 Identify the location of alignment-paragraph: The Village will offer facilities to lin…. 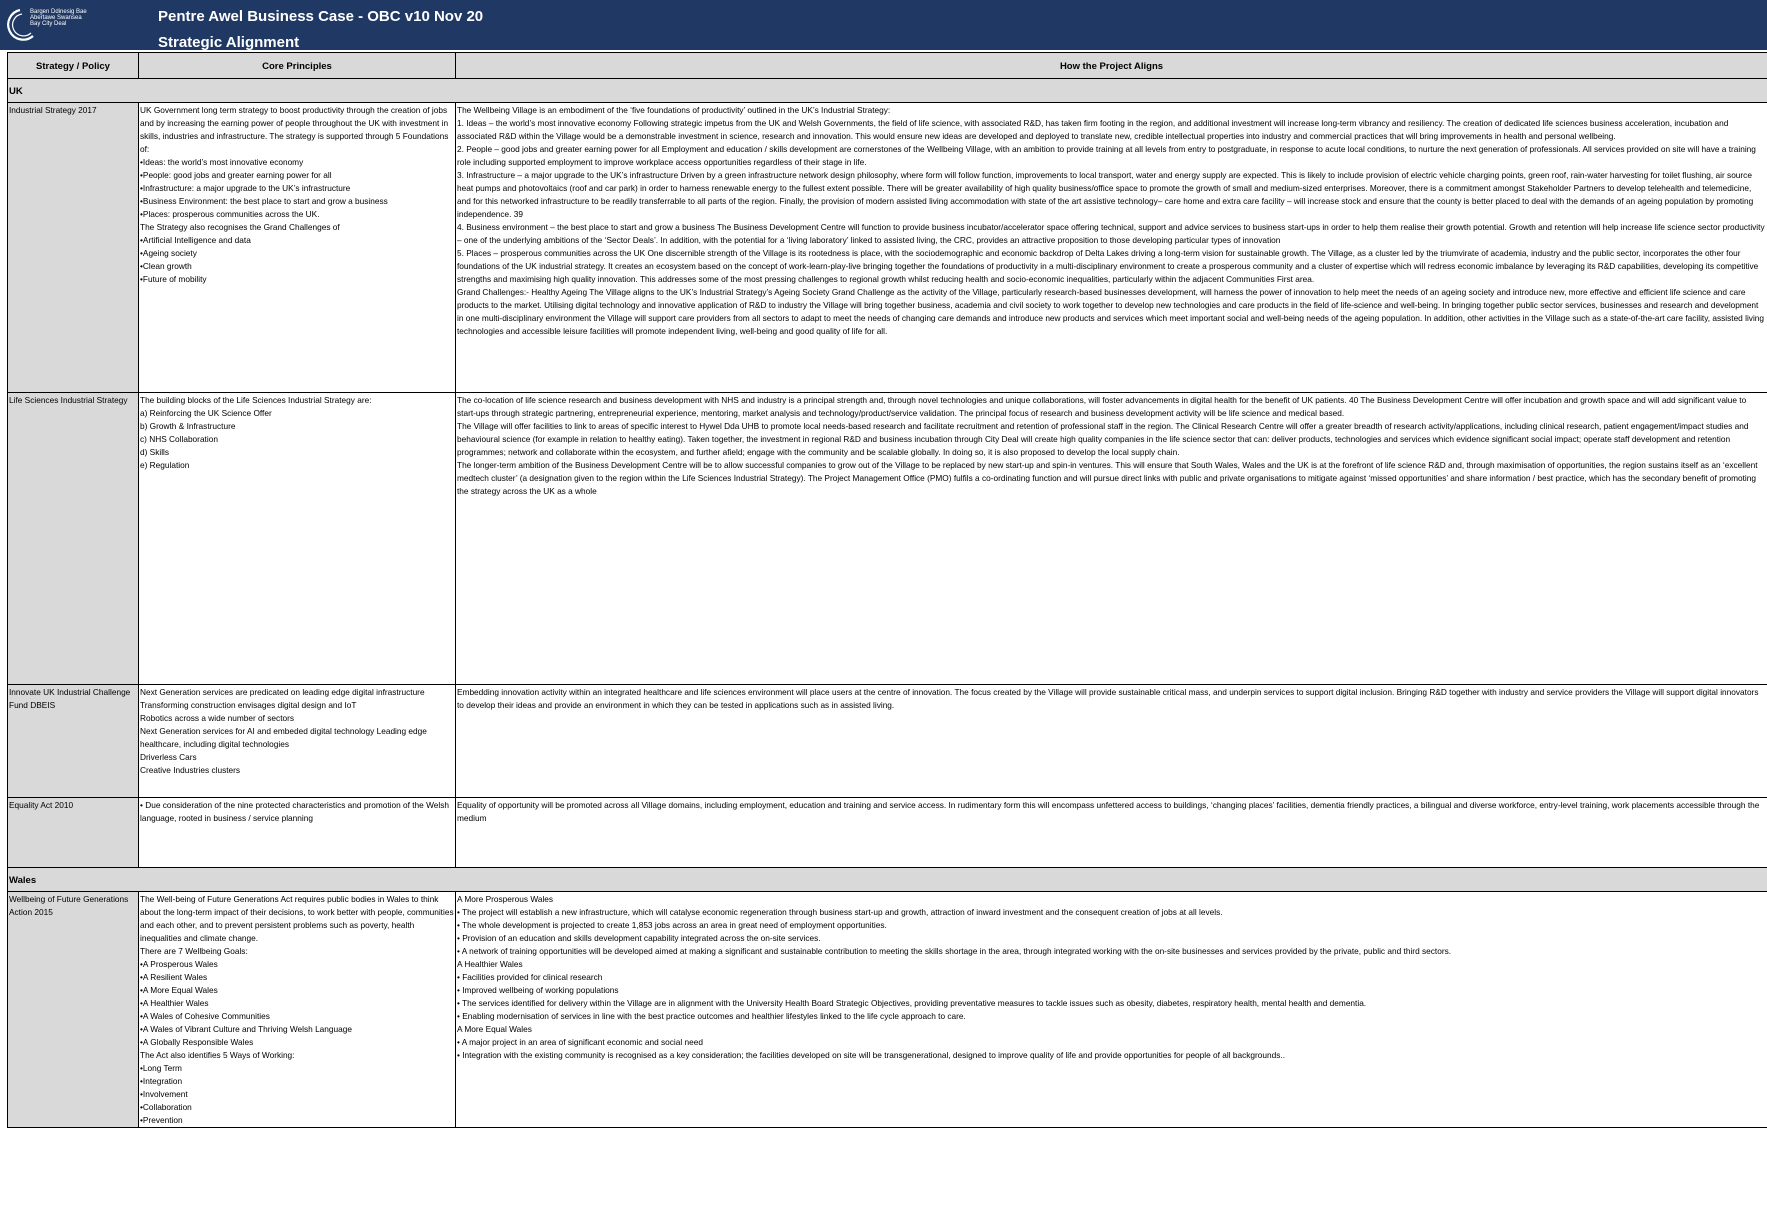
(1103, 439).